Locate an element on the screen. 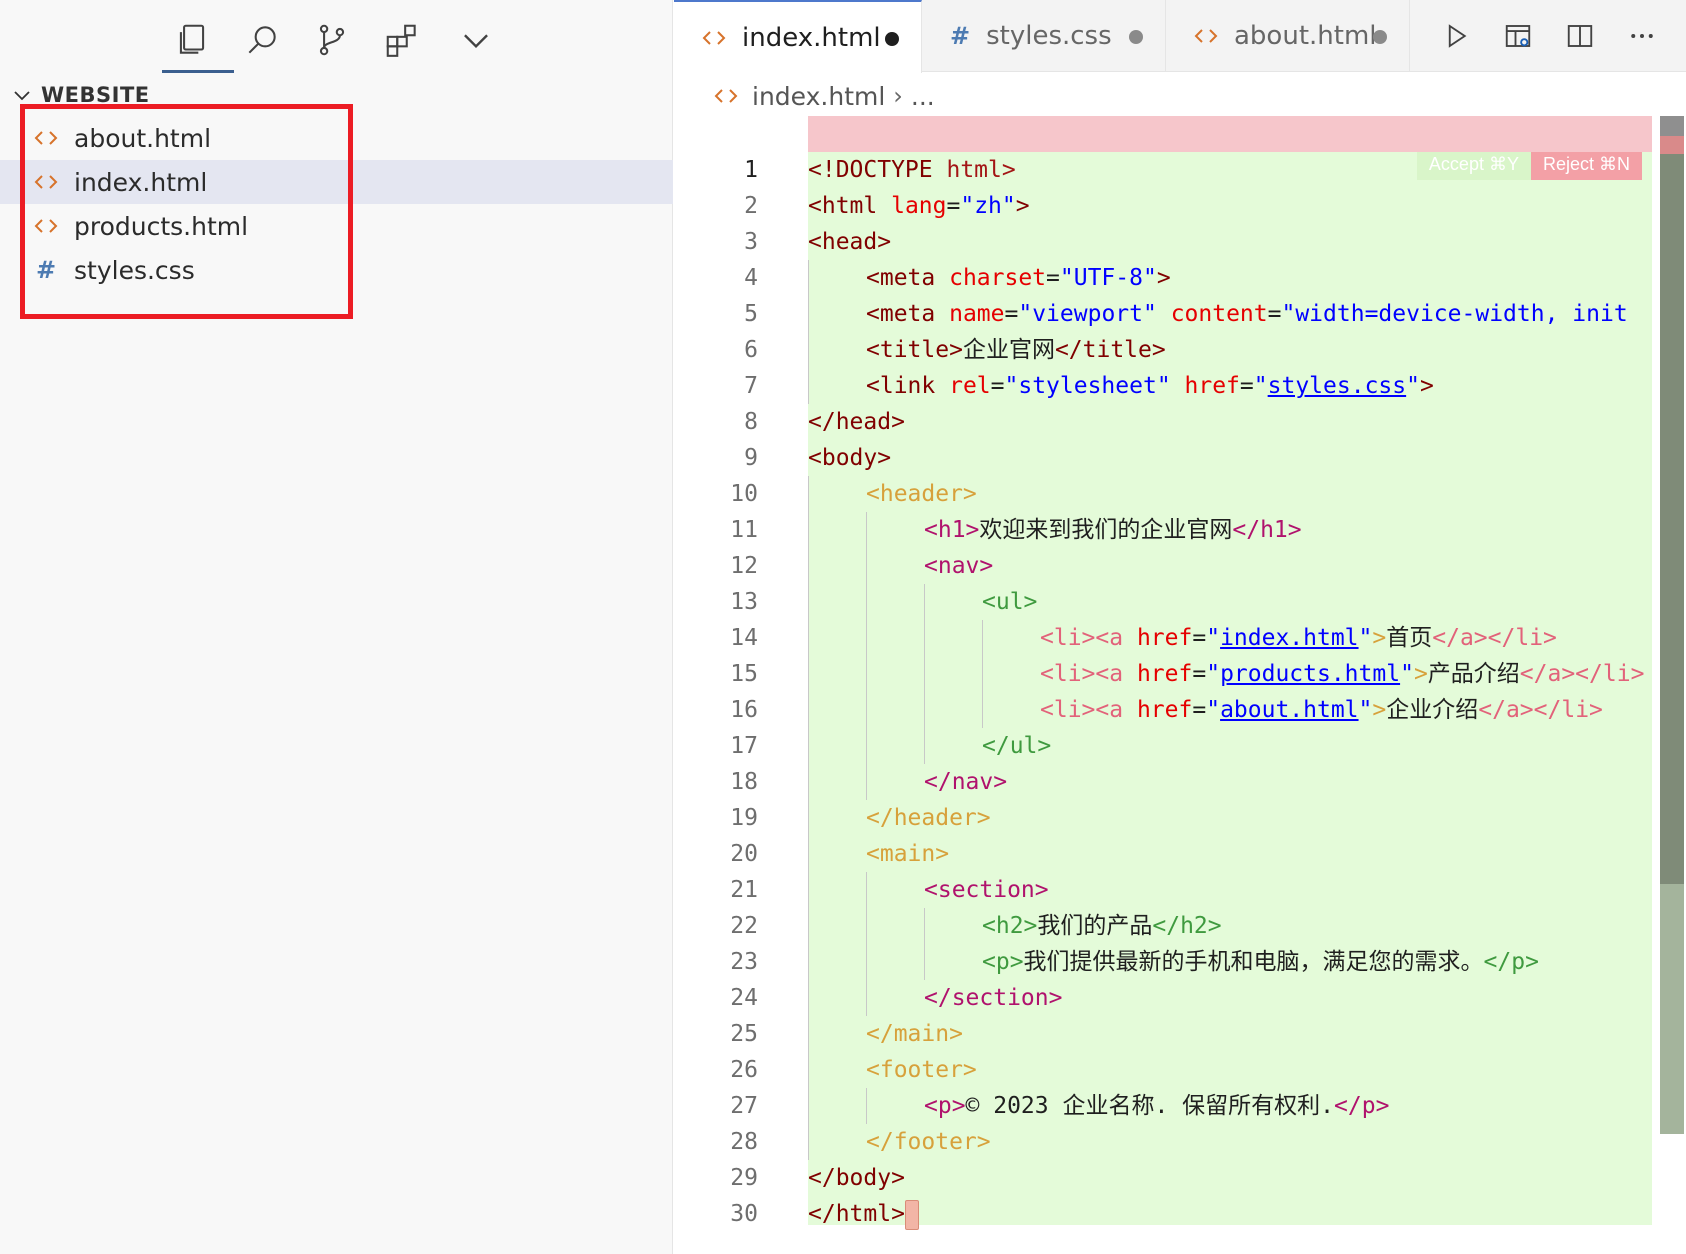 This screenshot has width=1686, height=1254. diff-actions: Accept ⌘Y Reject ⌘N is located at coordinates (1529, 166).